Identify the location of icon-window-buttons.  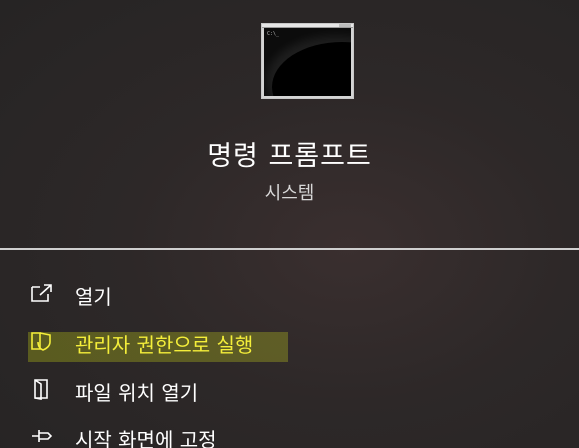
(345, 25).